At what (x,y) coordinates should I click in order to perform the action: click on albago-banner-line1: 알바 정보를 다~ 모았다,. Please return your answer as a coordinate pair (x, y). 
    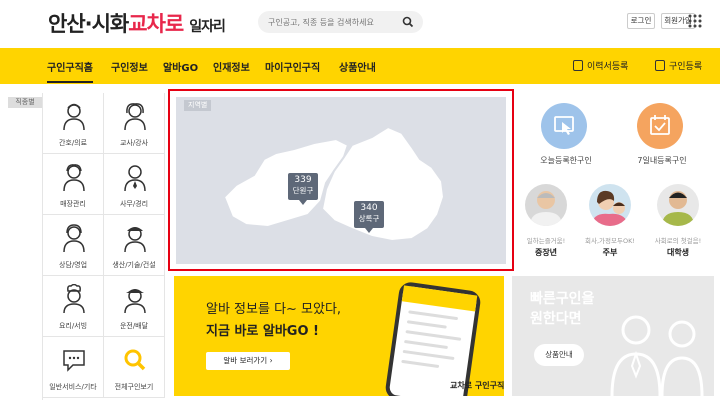
    Looking at the image, I should click on (274, 309).